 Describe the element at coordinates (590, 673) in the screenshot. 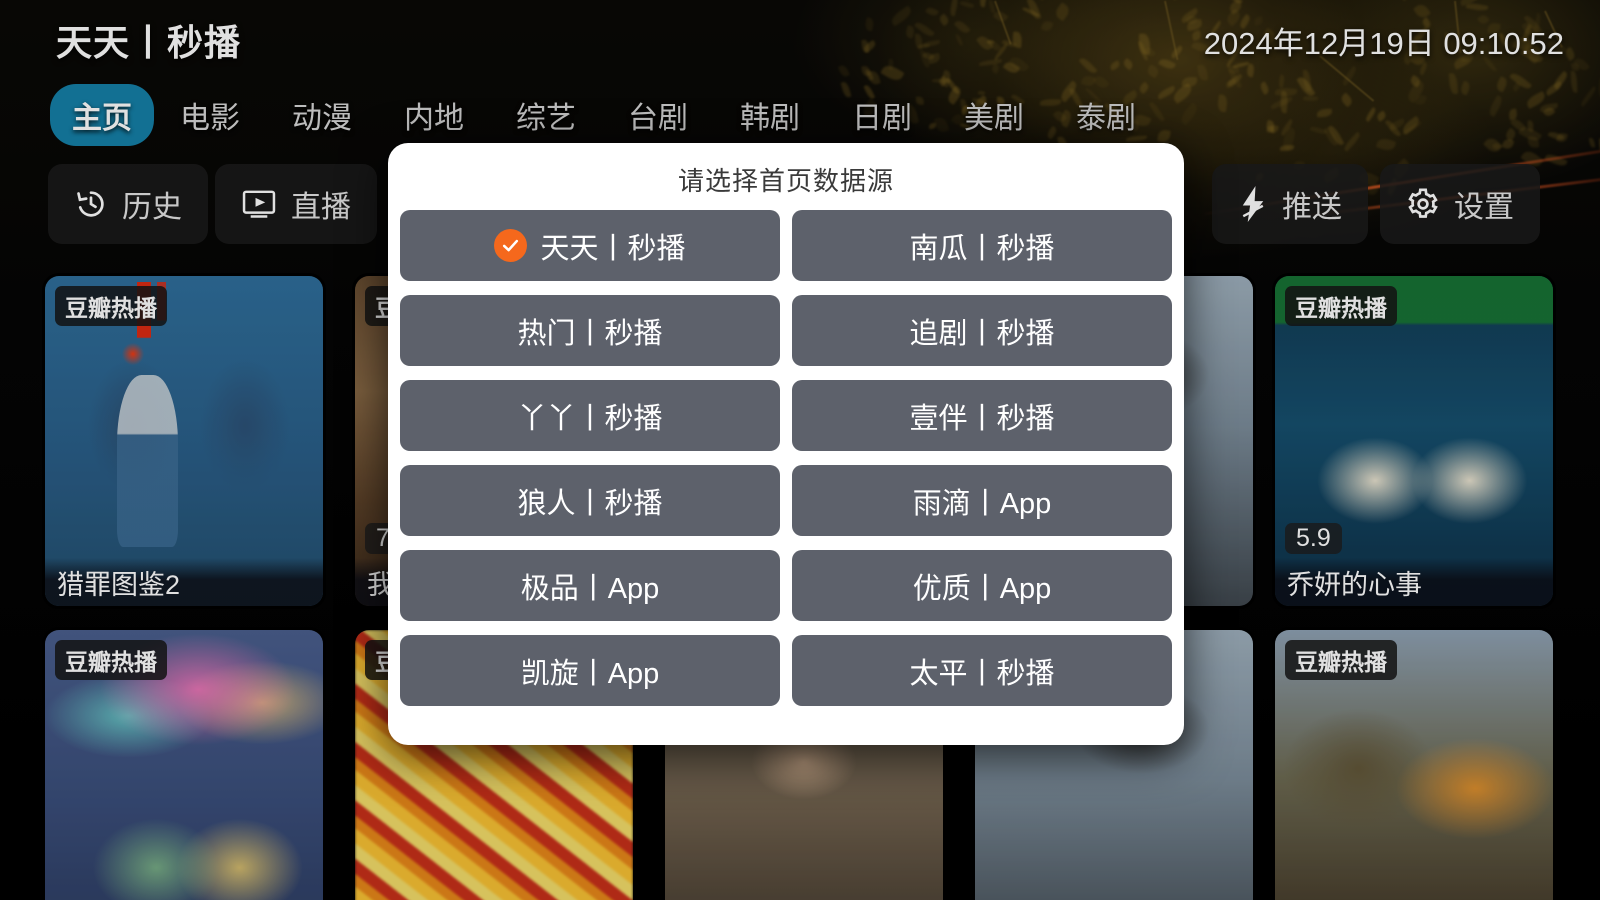

I see `source-option-label: 凯旋丨App` at that location.